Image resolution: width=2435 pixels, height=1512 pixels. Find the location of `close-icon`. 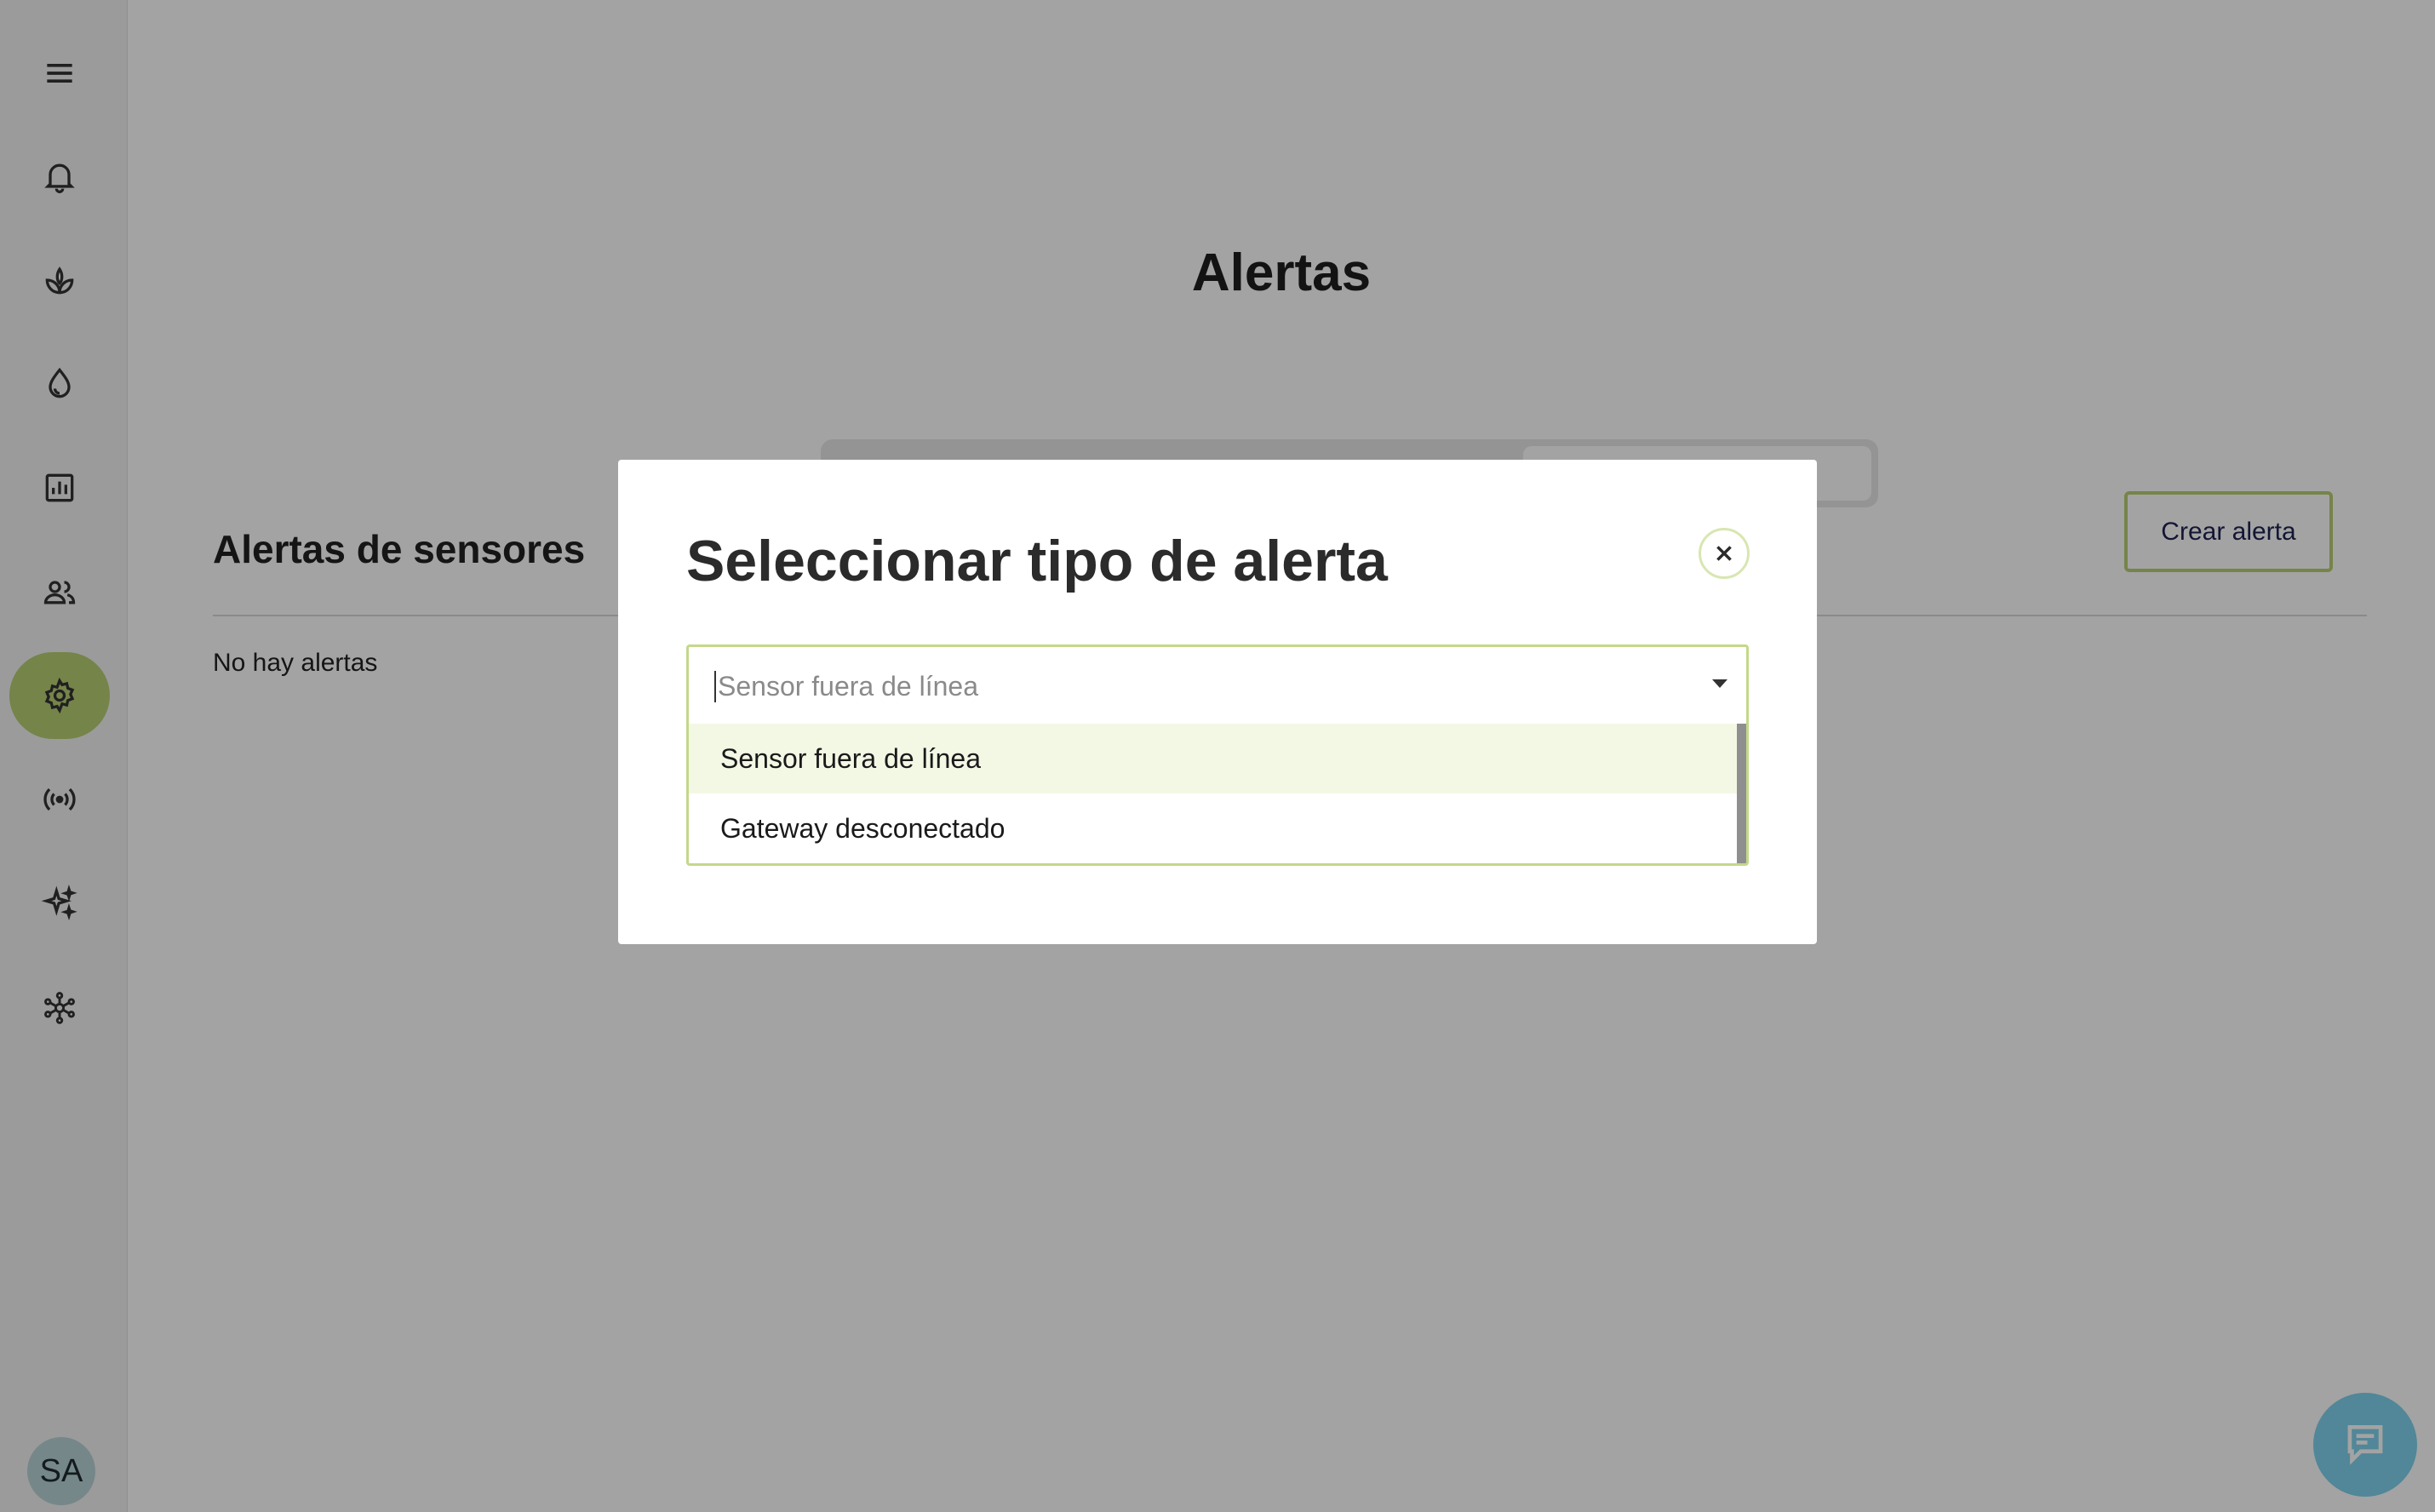

close-icon is located at coordinates (1724, 553).